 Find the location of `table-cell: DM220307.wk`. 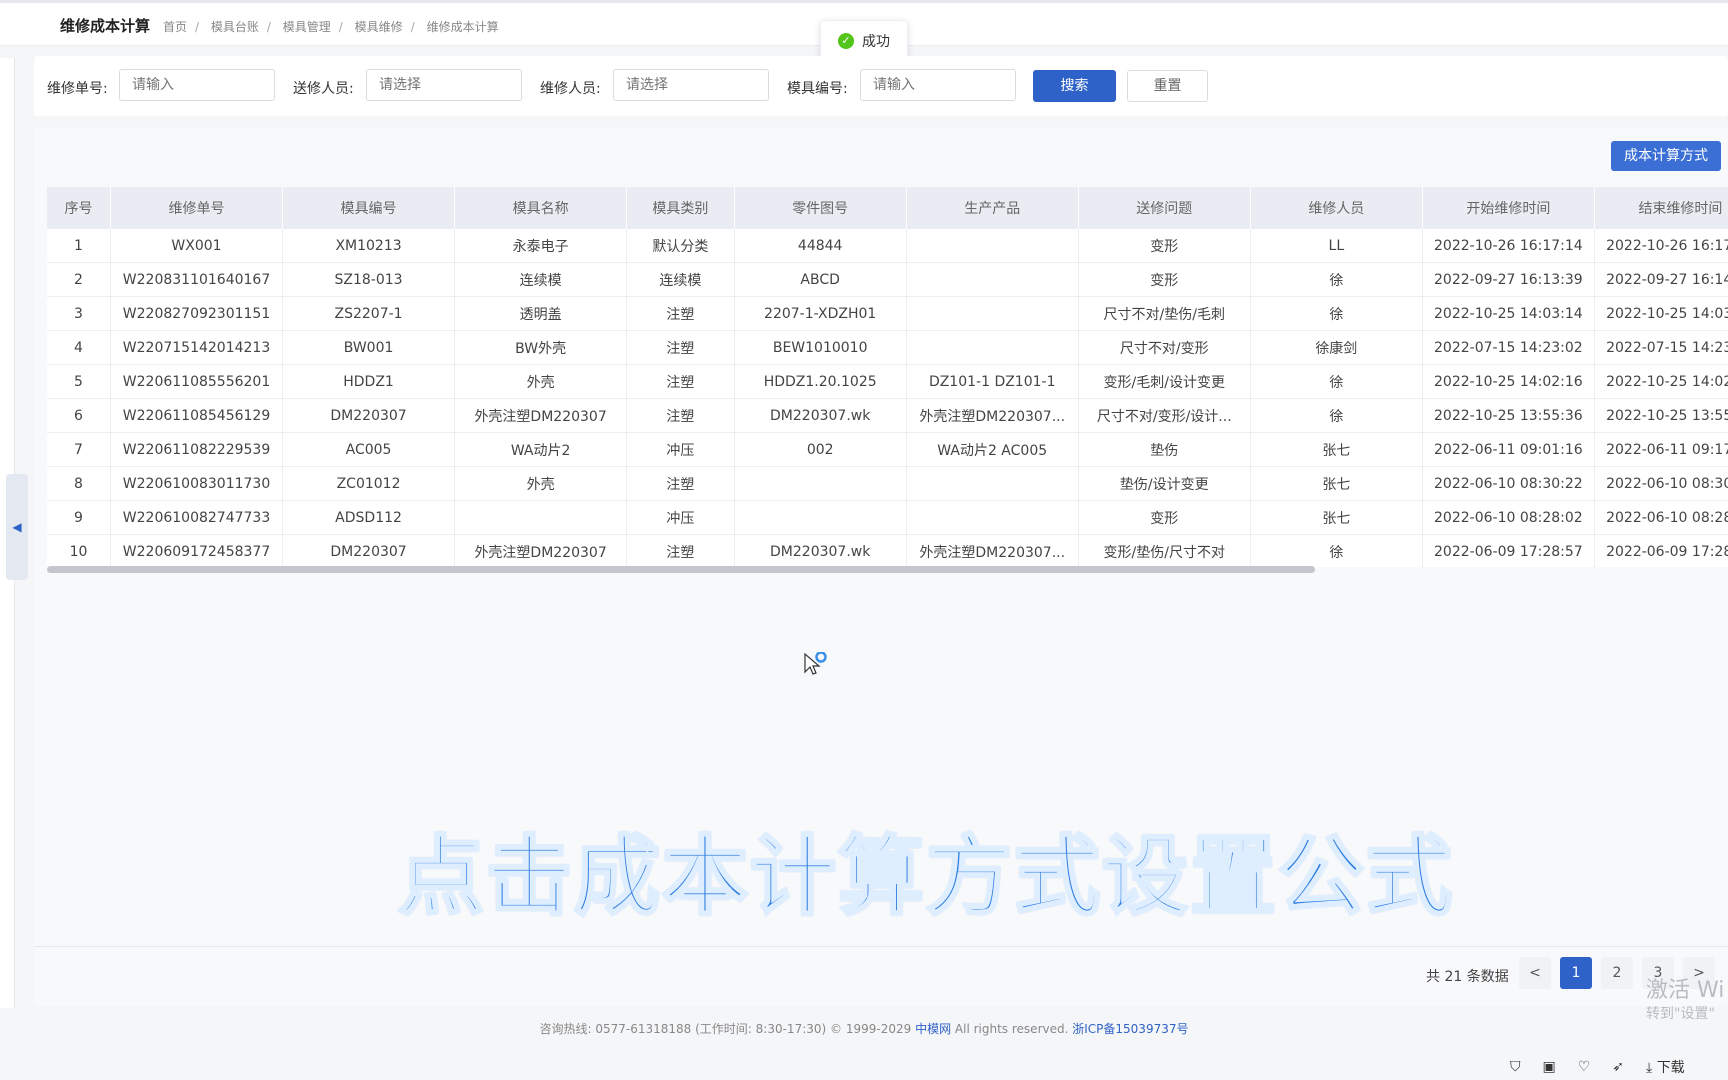

table-cell: DM220307.wk is located at coordinates (820, 550).